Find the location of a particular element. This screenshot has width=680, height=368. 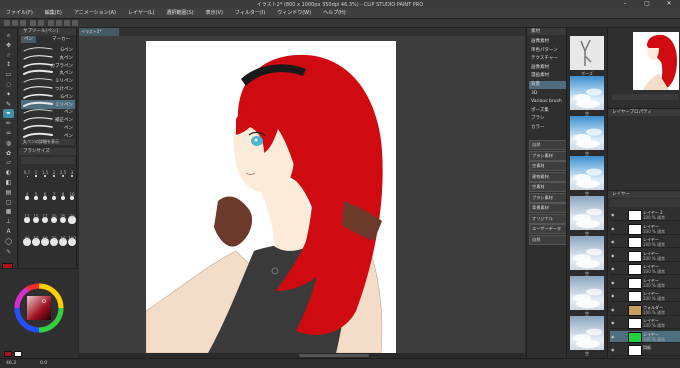

clear-icon is located at coordinates (51, 23).